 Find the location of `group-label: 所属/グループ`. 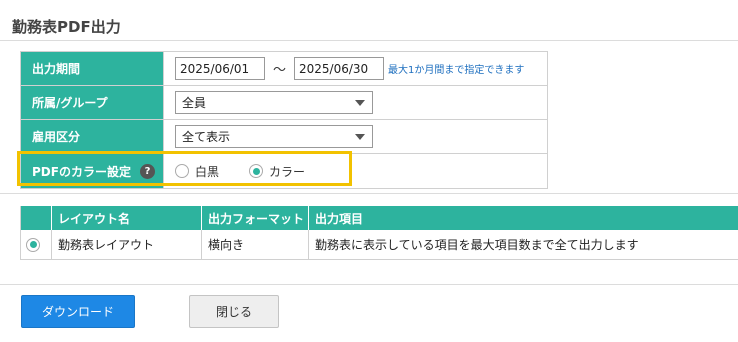

group-label: 所属/グループ is located at coordinates (92, 102).